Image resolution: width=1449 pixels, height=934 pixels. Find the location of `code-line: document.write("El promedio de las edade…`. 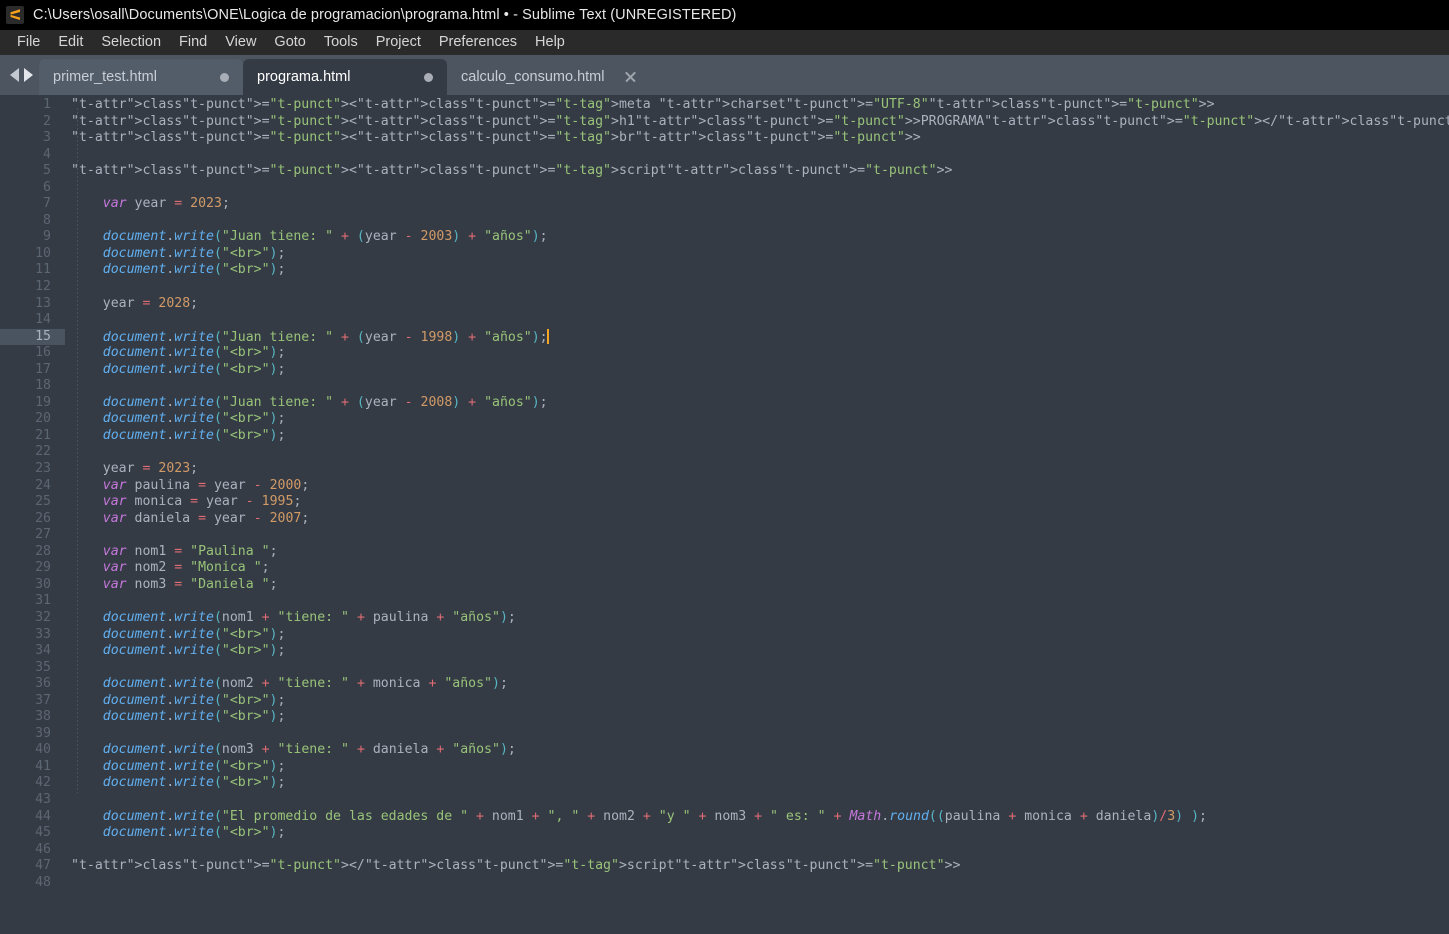

code-line: document.write("El promedio de las edade… is located at coordinates (757, 817).